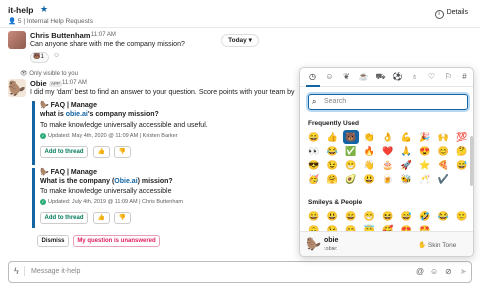  I want to click on emoji-cell: 🐝, so click(407, 179).